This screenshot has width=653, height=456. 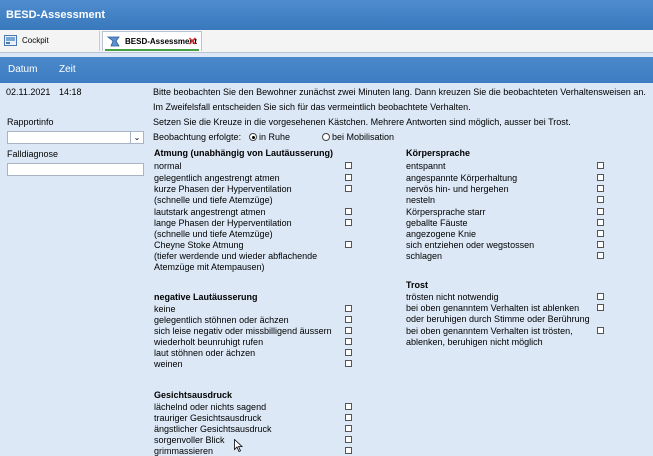 I want to click on time-field: 14:18, so click(x=70, y=92).